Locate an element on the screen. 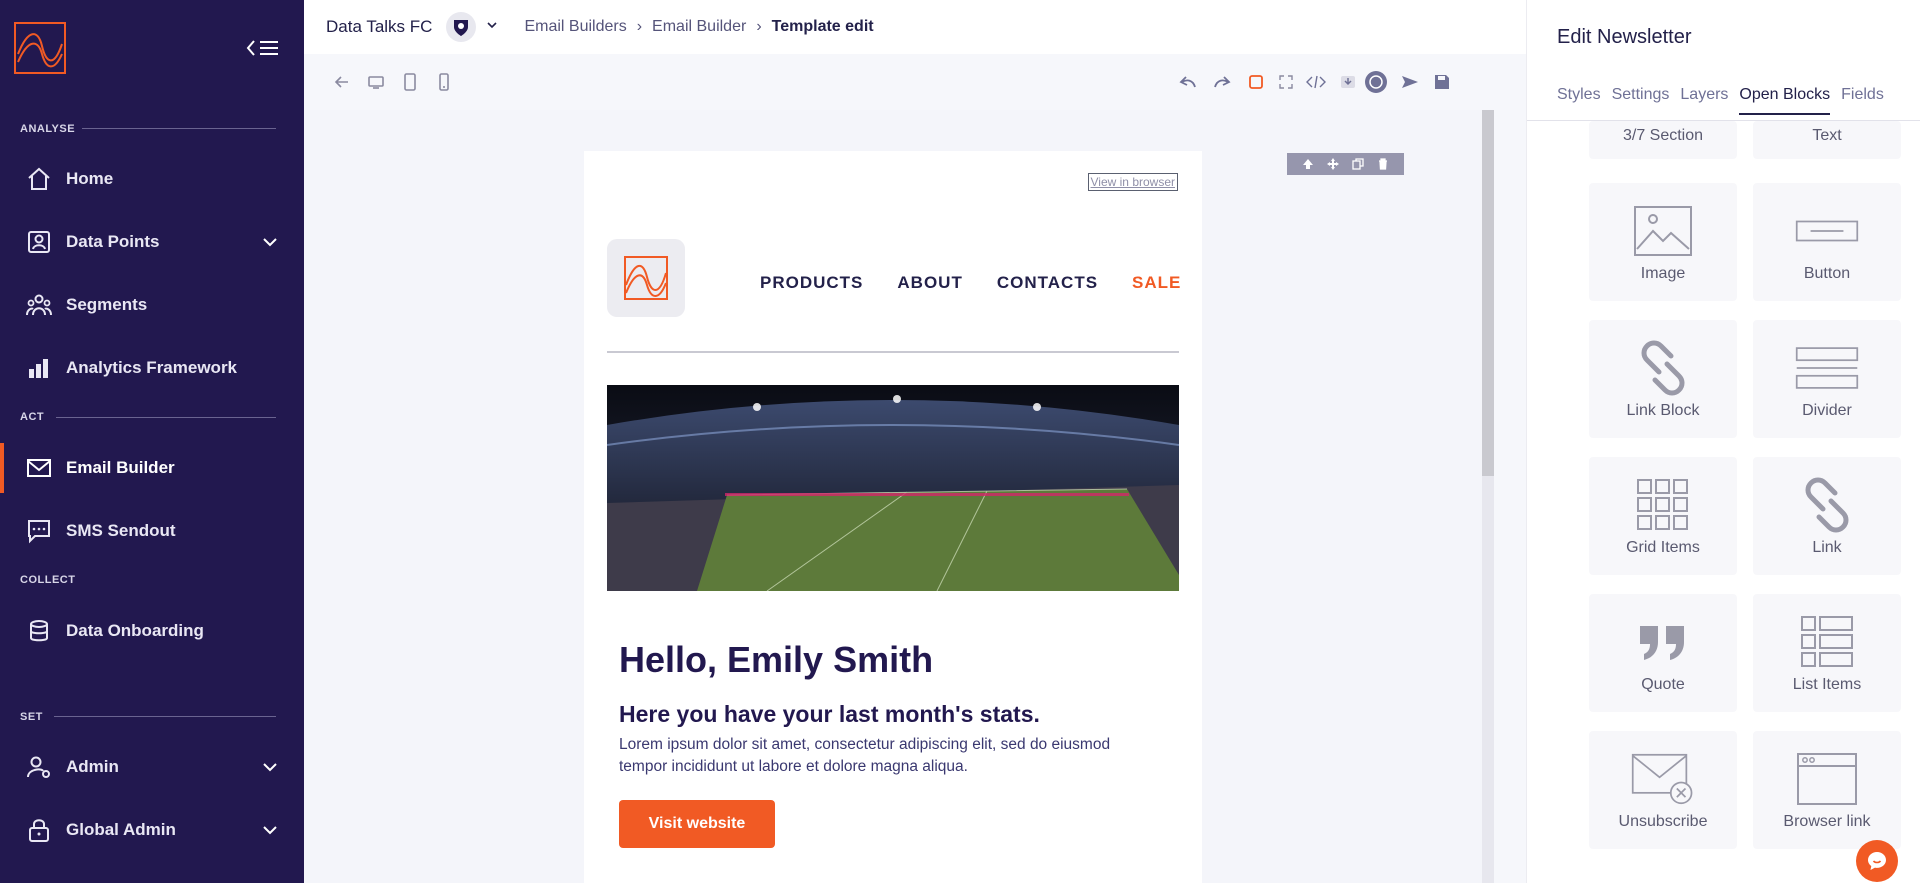 The width and height of the screenshot is (1920, 883). view-in-browser-link: View in browser is located at coordinates (1132, 182).